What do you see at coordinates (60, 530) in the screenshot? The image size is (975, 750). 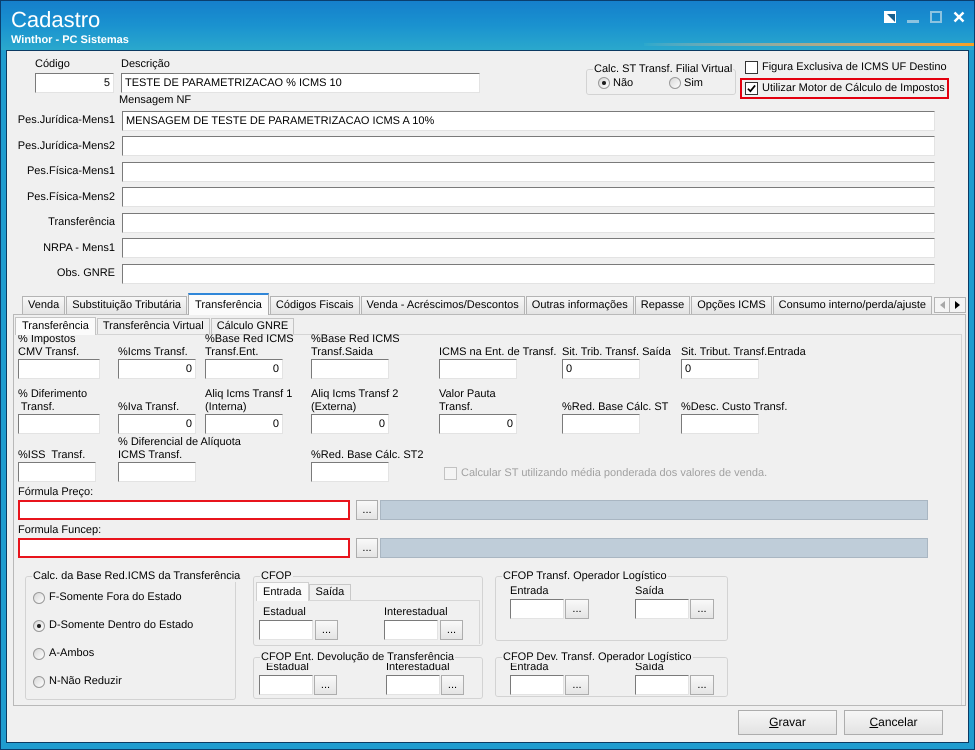 I see `field-label: Formula Funcep:` at bounding box center [60, 530].